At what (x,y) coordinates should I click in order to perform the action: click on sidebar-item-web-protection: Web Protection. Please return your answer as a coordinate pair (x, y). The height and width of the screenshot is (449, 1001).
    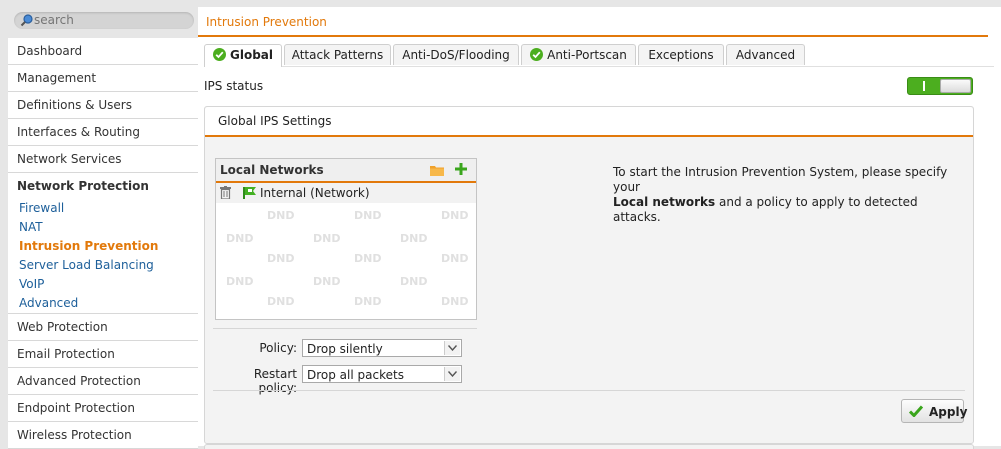
    Looking at the image, I should click on (103, 327).